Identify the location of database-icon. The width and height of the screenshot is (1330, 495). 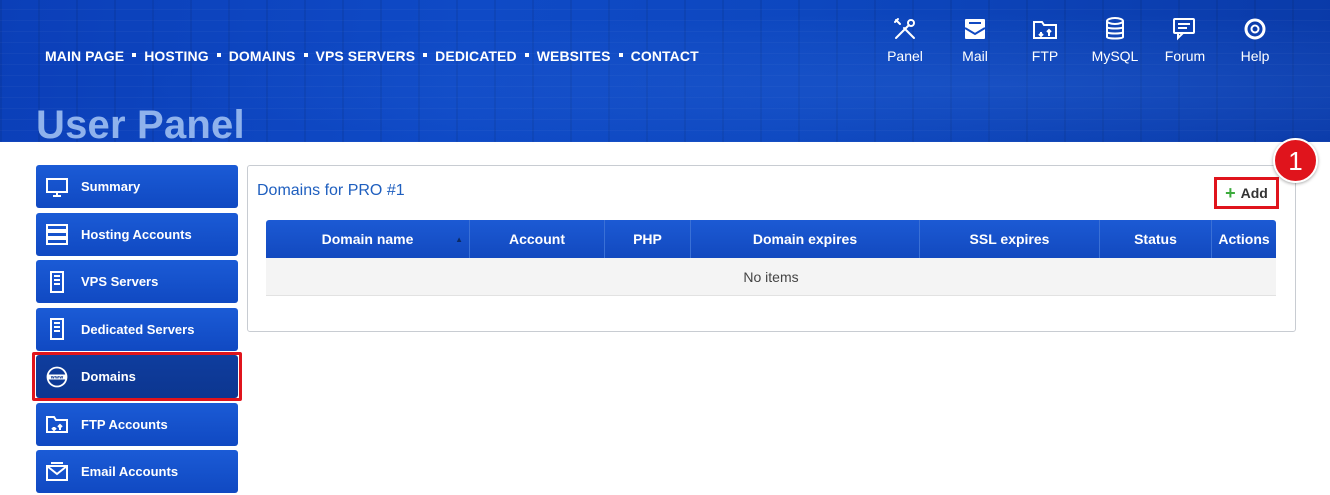
(1115, 28).